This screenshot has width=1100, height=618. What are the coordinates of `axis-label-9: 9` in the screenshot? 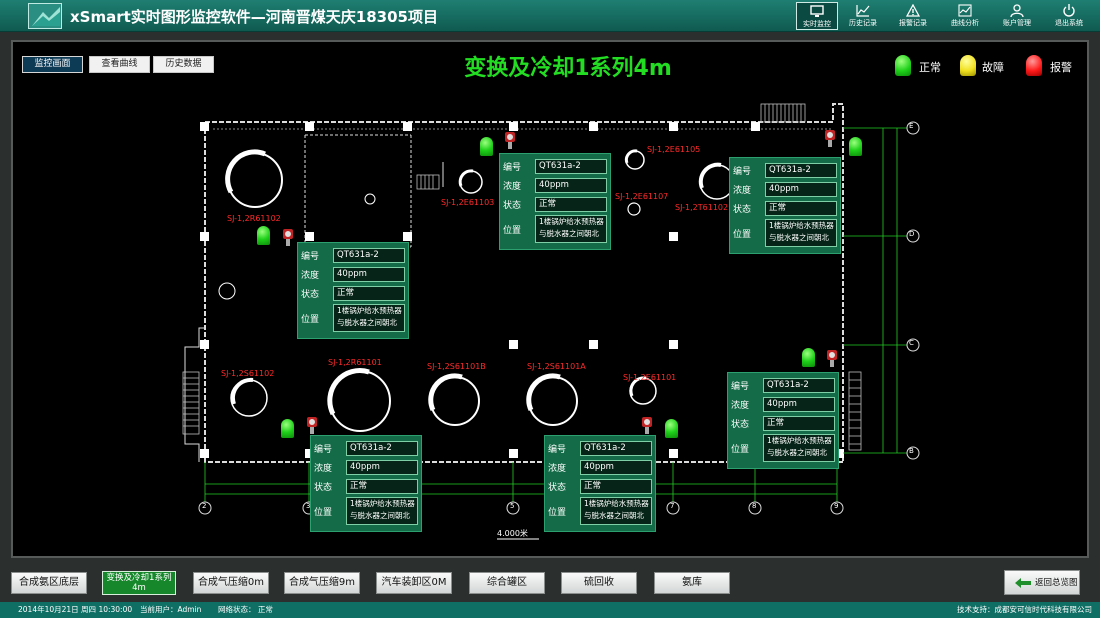 It's located at (836, 506).